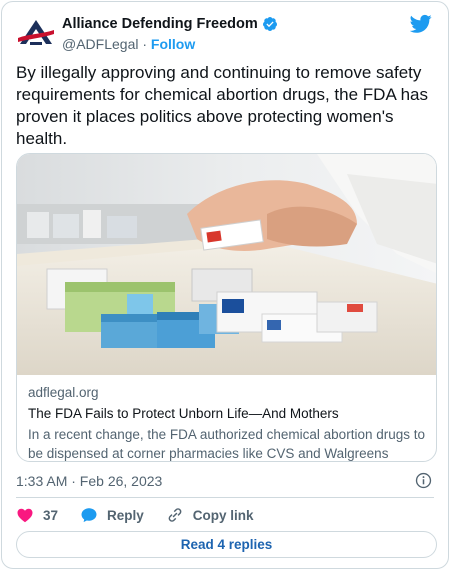  What do you see at coordinates (37, 515) in the screenshot?
I see `like-button: 37` at bounding box center [37, 515].